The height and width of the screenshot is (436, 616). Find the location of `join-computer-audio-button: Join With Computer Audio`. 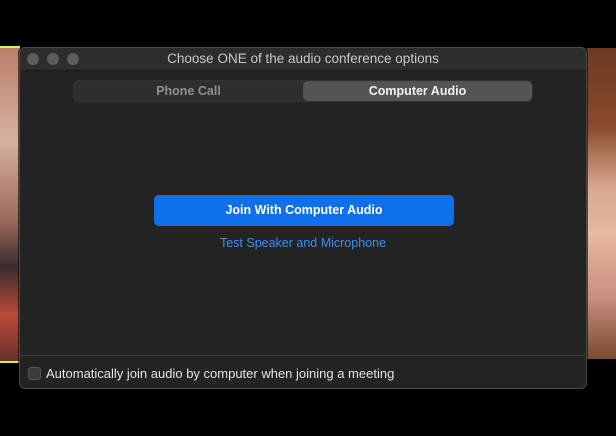

join-computer-audio-button: Join With Computer Audio is located at coordinates (304, 210).